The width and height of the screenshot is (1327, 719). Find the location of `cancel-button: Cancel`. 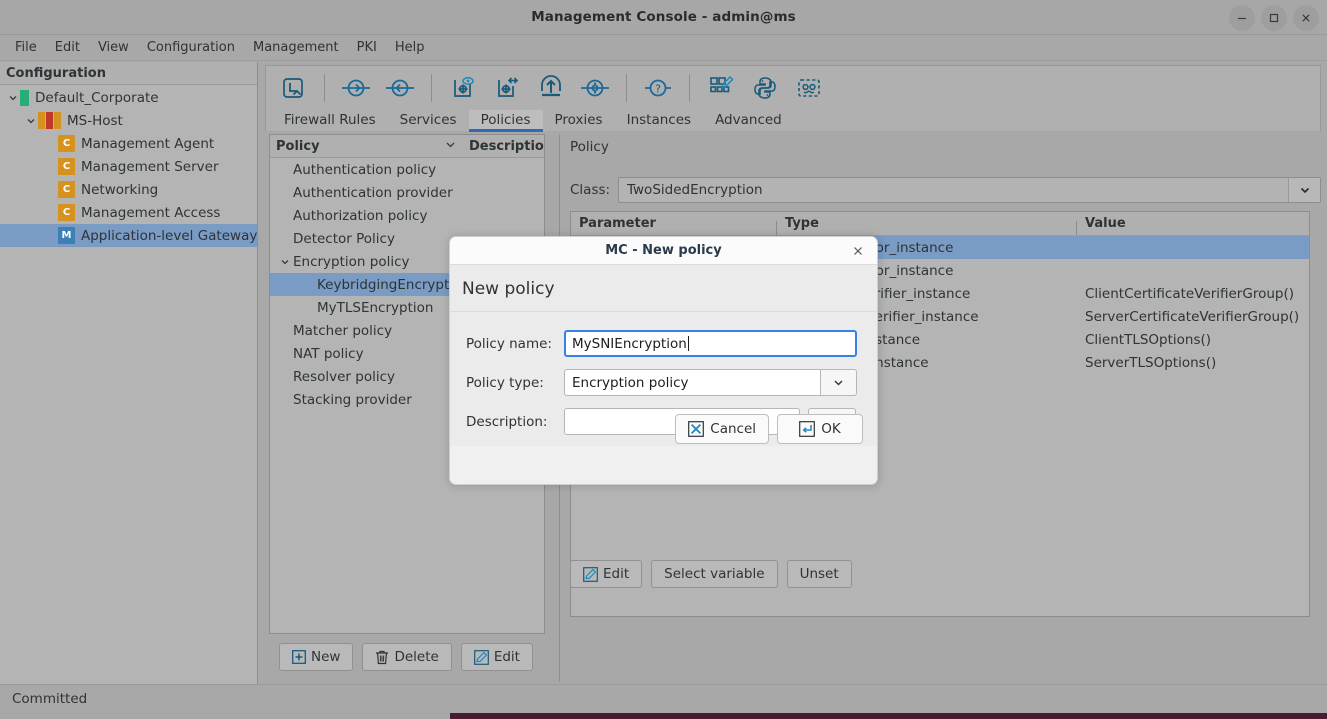

cancel-button: Cancel is located at coordinates (722, 429).